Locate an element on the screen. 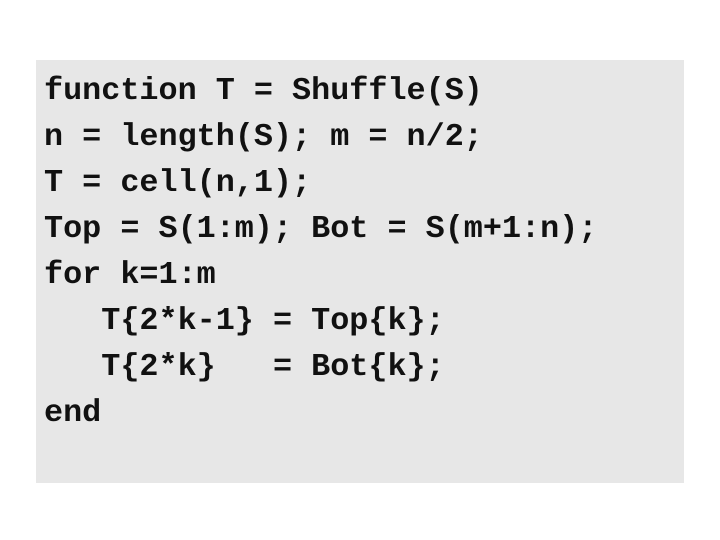 This screenshot has height=540, width=720. code-line: T = cell(n,1); is located at coordinates (178, 183).